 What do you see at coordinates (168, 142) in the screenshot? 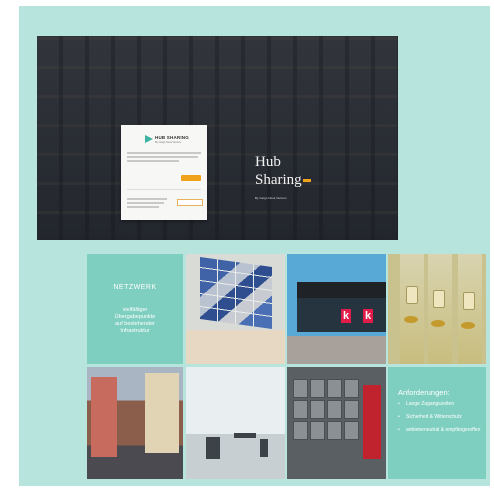
I see `login-card-brand-sub: By Cargo Nova Ventum` at bounding box center [168, 142].